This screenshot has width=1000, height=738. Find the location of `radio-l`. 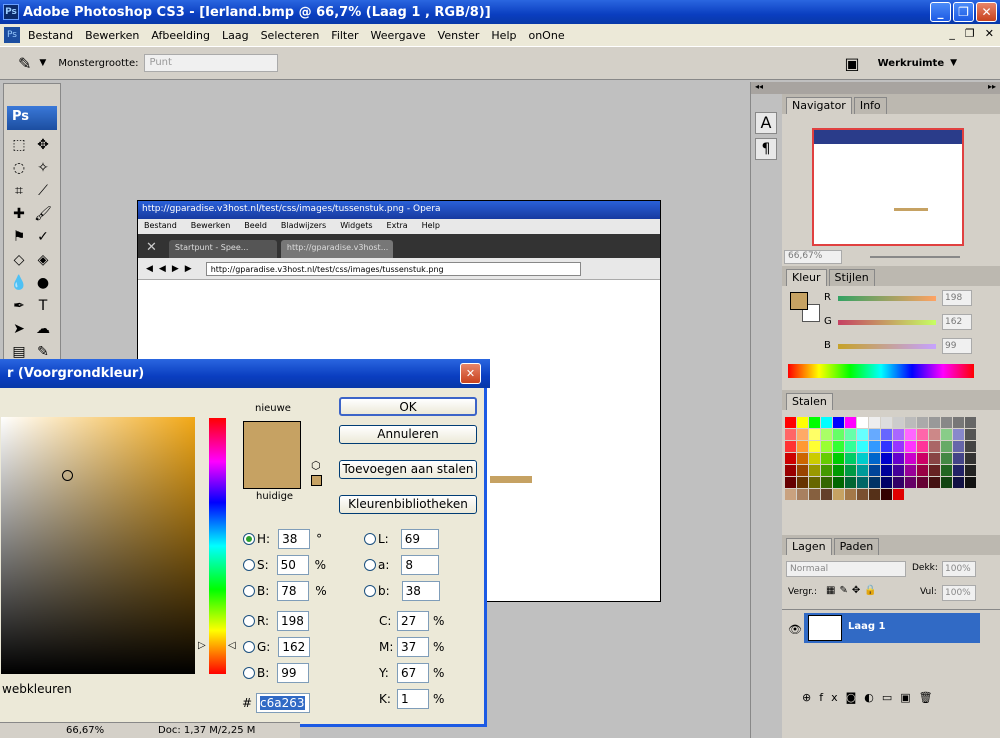

radio-l is located at coordinates (370, 539).